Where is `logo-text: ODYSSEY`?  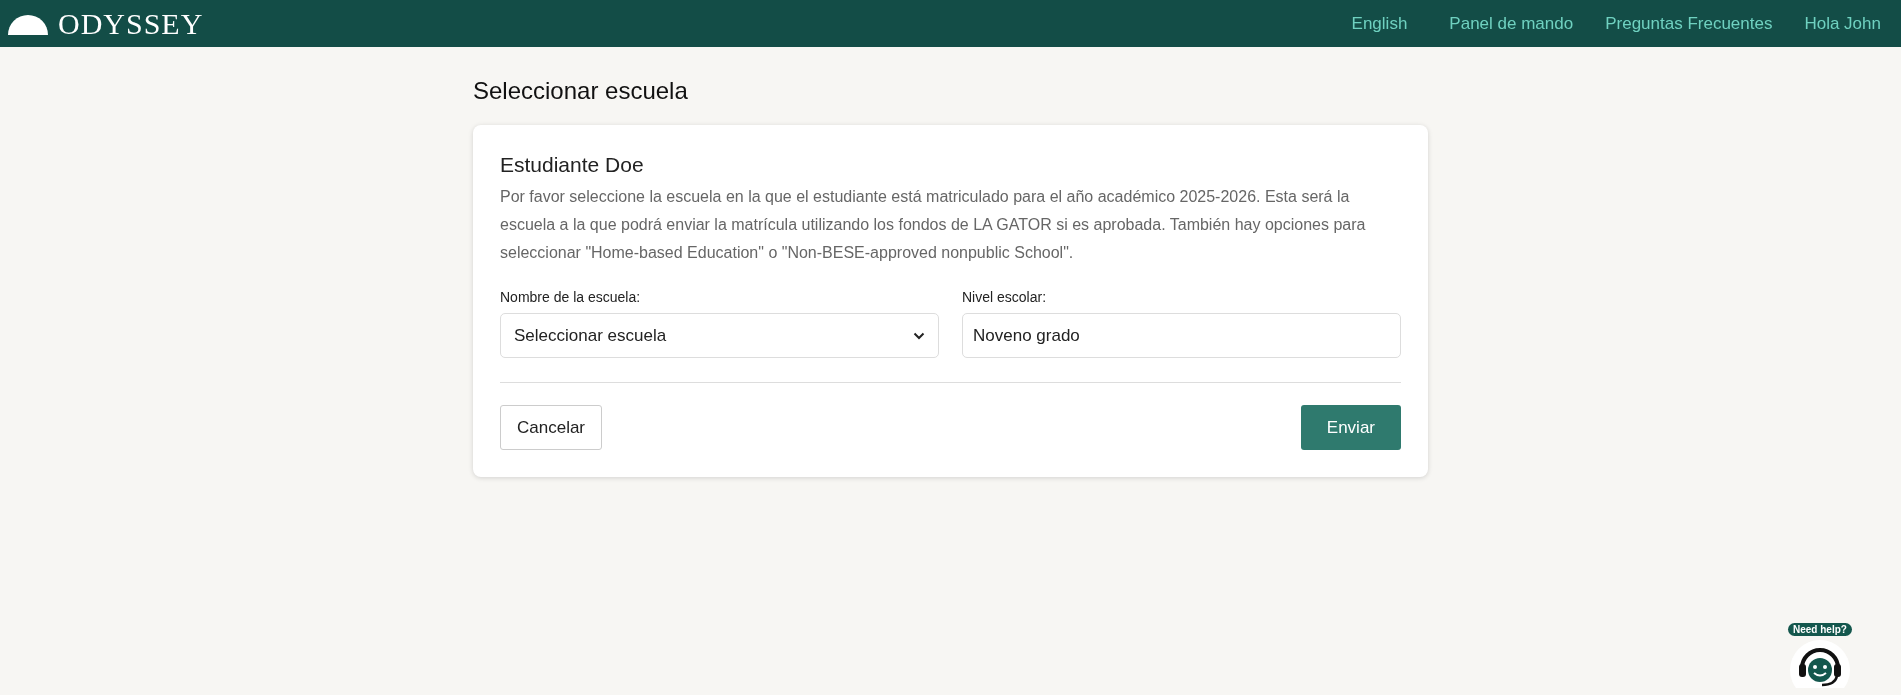 logo-text: ODYSSEY is located at coordinates (131, 23).